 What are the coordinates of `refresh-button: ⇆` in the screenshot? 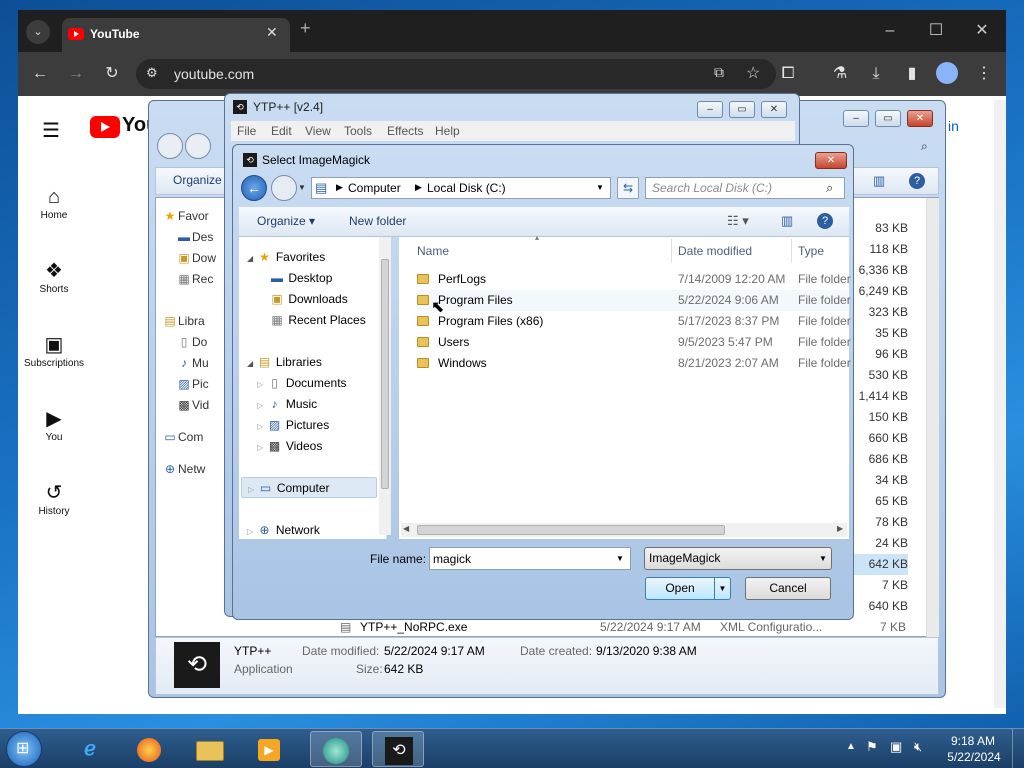 It's located at (628, 188).